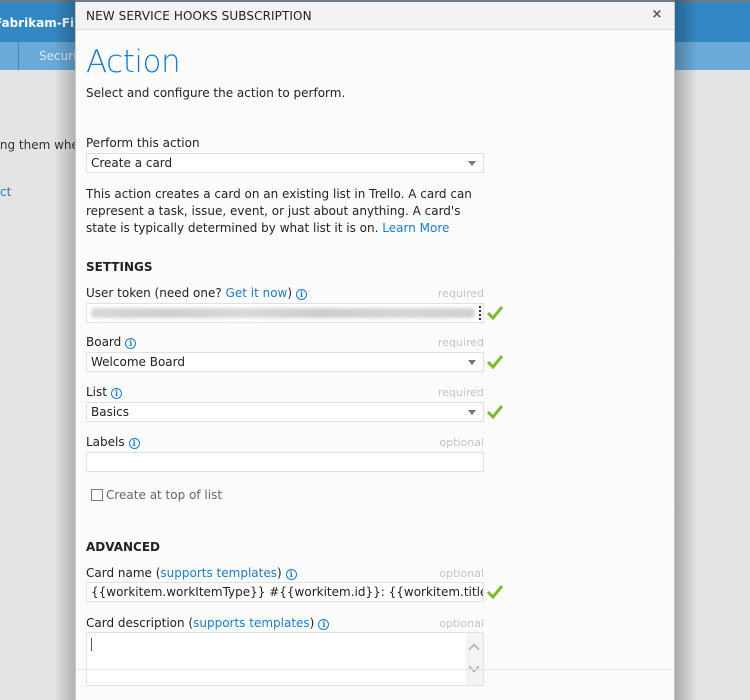 This screenshot has width=750, height=700. Describe the element at coordinates (91, 644) in the screenshot. I see `text-caret` at that location.